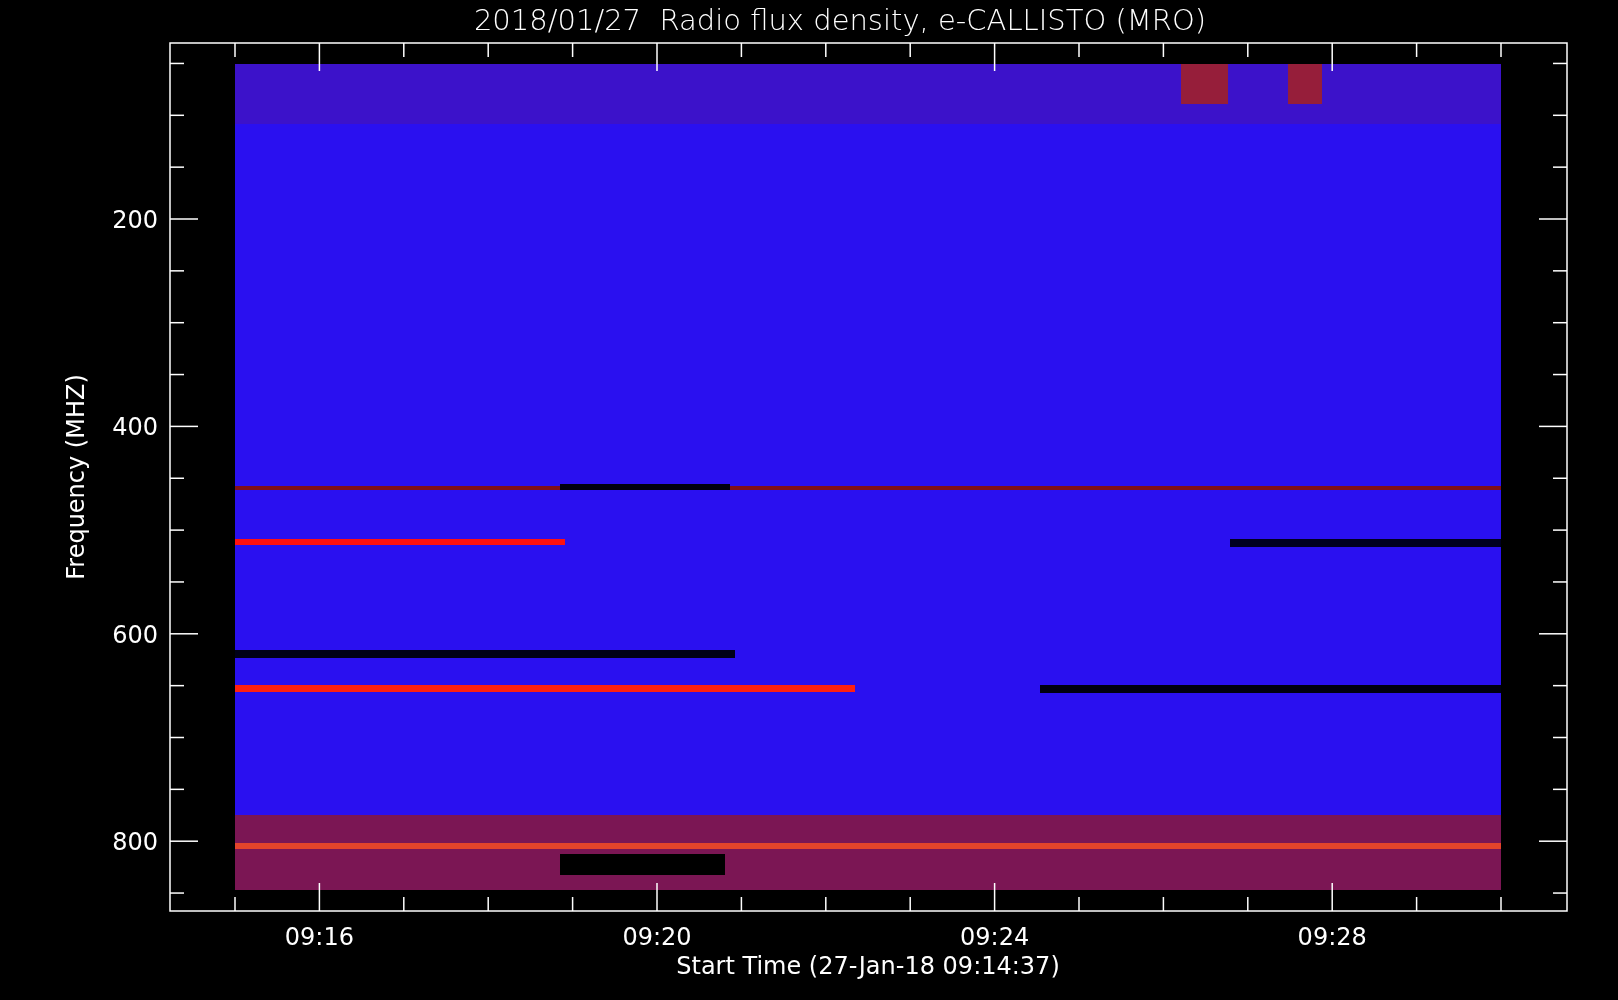 This screenshot has height=1000, width=1618. Describe the element at coordinates (135, 634) in the screenshot. I see `y-tick-label: 600` at that location.